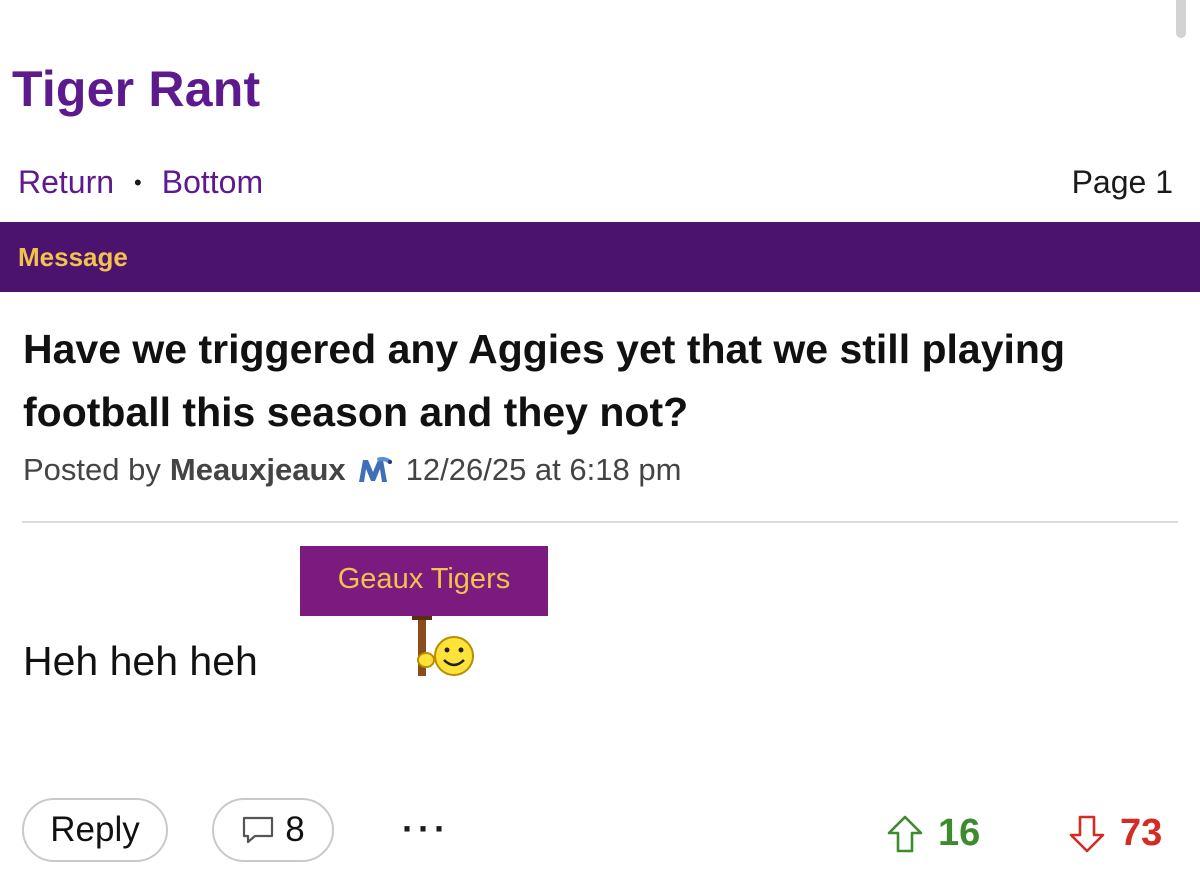 The image size is (1200, 885). Describe the element at coordinates (140, 661) in the screenshot. I see `post-body-text: Heh heh heh` at that location.